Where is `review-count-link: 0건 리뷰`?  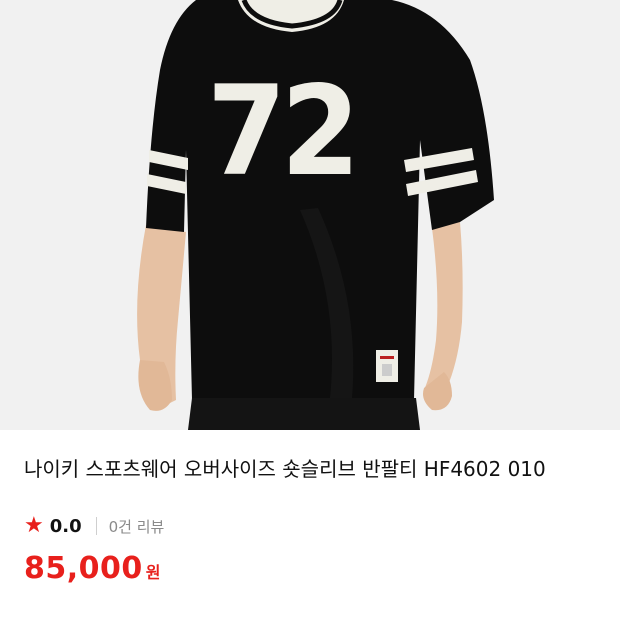 review-count-link: 0건 리뷰 is located at coordinates (137, 526).